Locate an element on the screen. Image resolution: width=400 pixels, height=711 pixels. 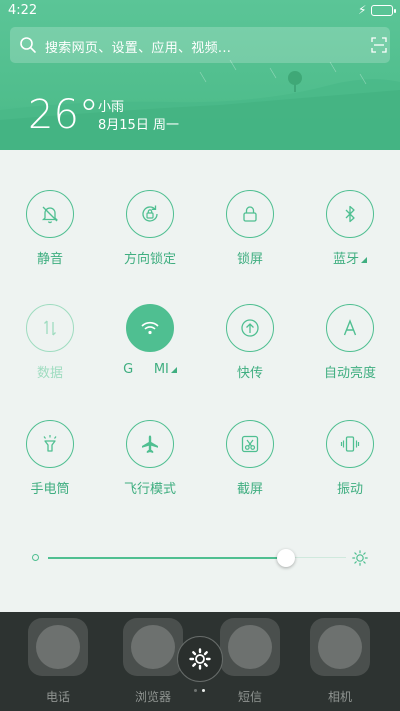
toggle-label: 快传 is located at coordinates (249, 373).